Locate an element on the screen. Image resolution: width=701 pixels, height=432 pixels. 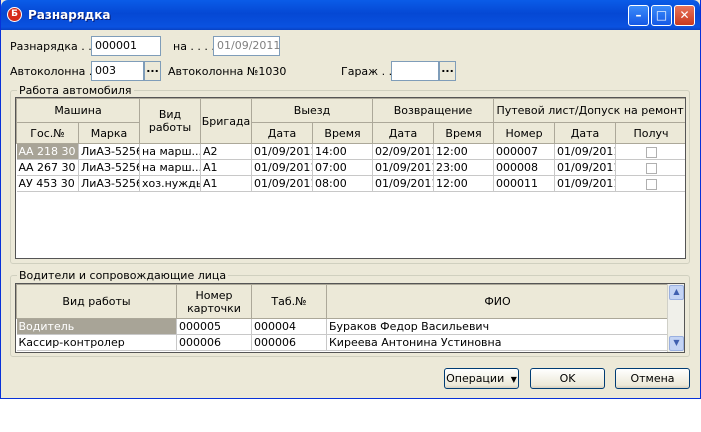
cell-pl-nomer: 000011 is located at coordinates (524, 183).